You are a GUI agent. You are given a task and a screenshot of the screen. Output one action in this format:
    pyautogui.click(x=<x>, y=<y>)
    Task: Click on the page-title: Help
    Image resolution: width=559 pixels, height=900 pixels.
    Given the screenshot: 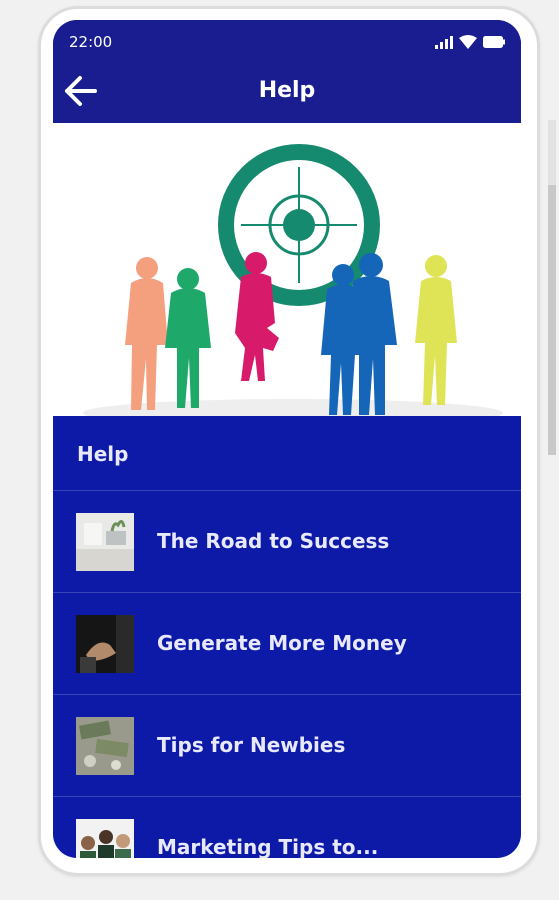 What is the action you would take?
    pyautogui.click(x=287, y=90)
    